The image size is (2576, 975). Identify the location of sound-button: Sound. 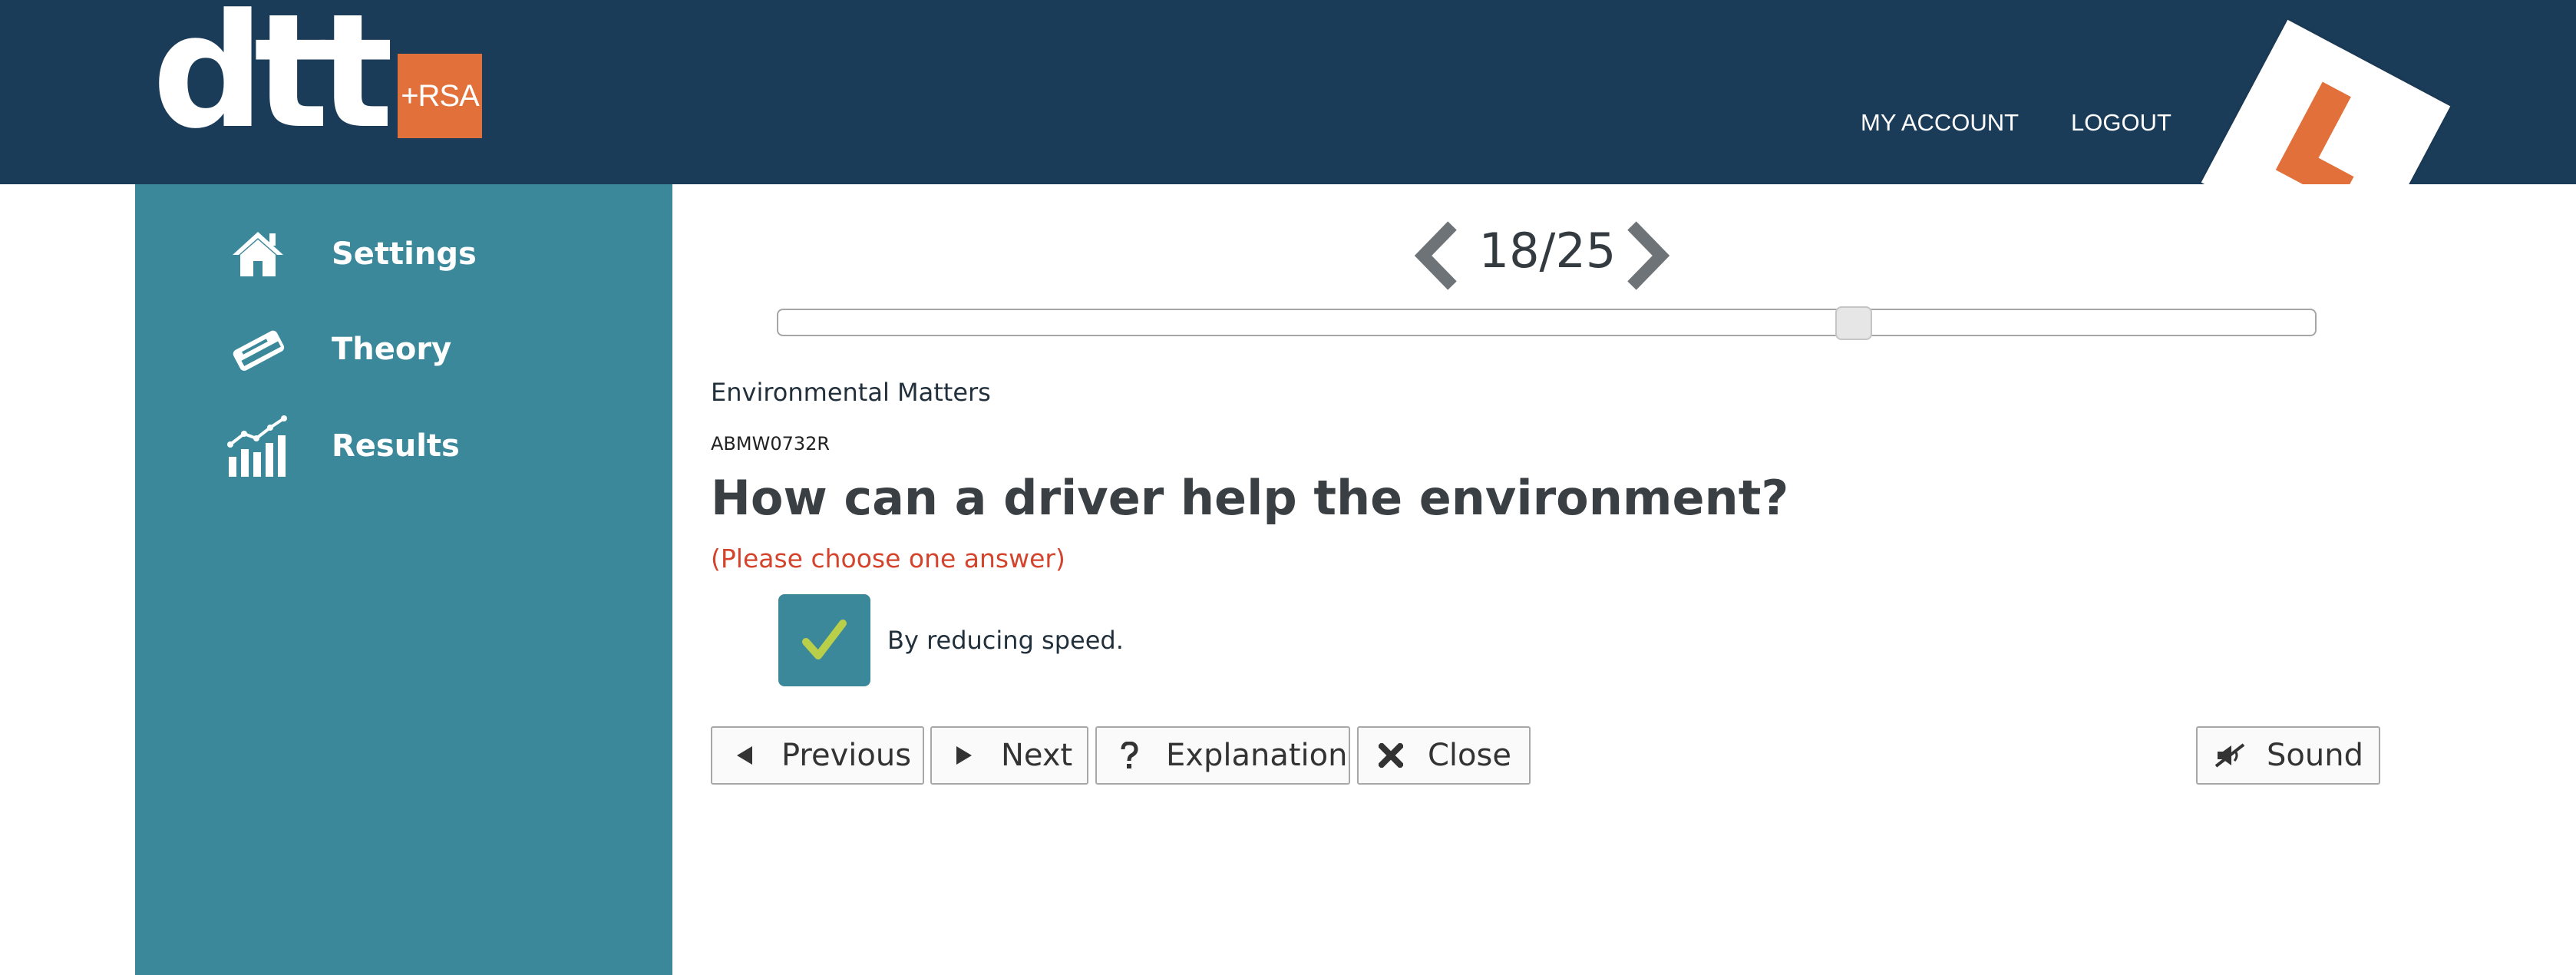
(2288, 755).